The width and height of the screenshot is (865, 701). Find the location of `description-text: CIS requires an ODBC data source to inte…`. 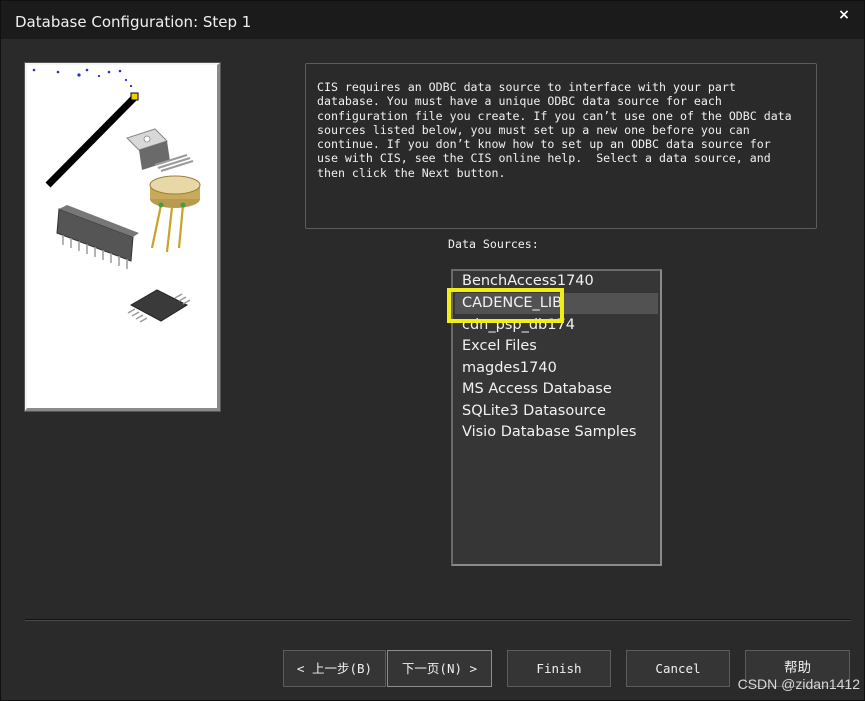

description-text: CIS requires an ODBC data source to inte… is located at coordinates (554, 130).